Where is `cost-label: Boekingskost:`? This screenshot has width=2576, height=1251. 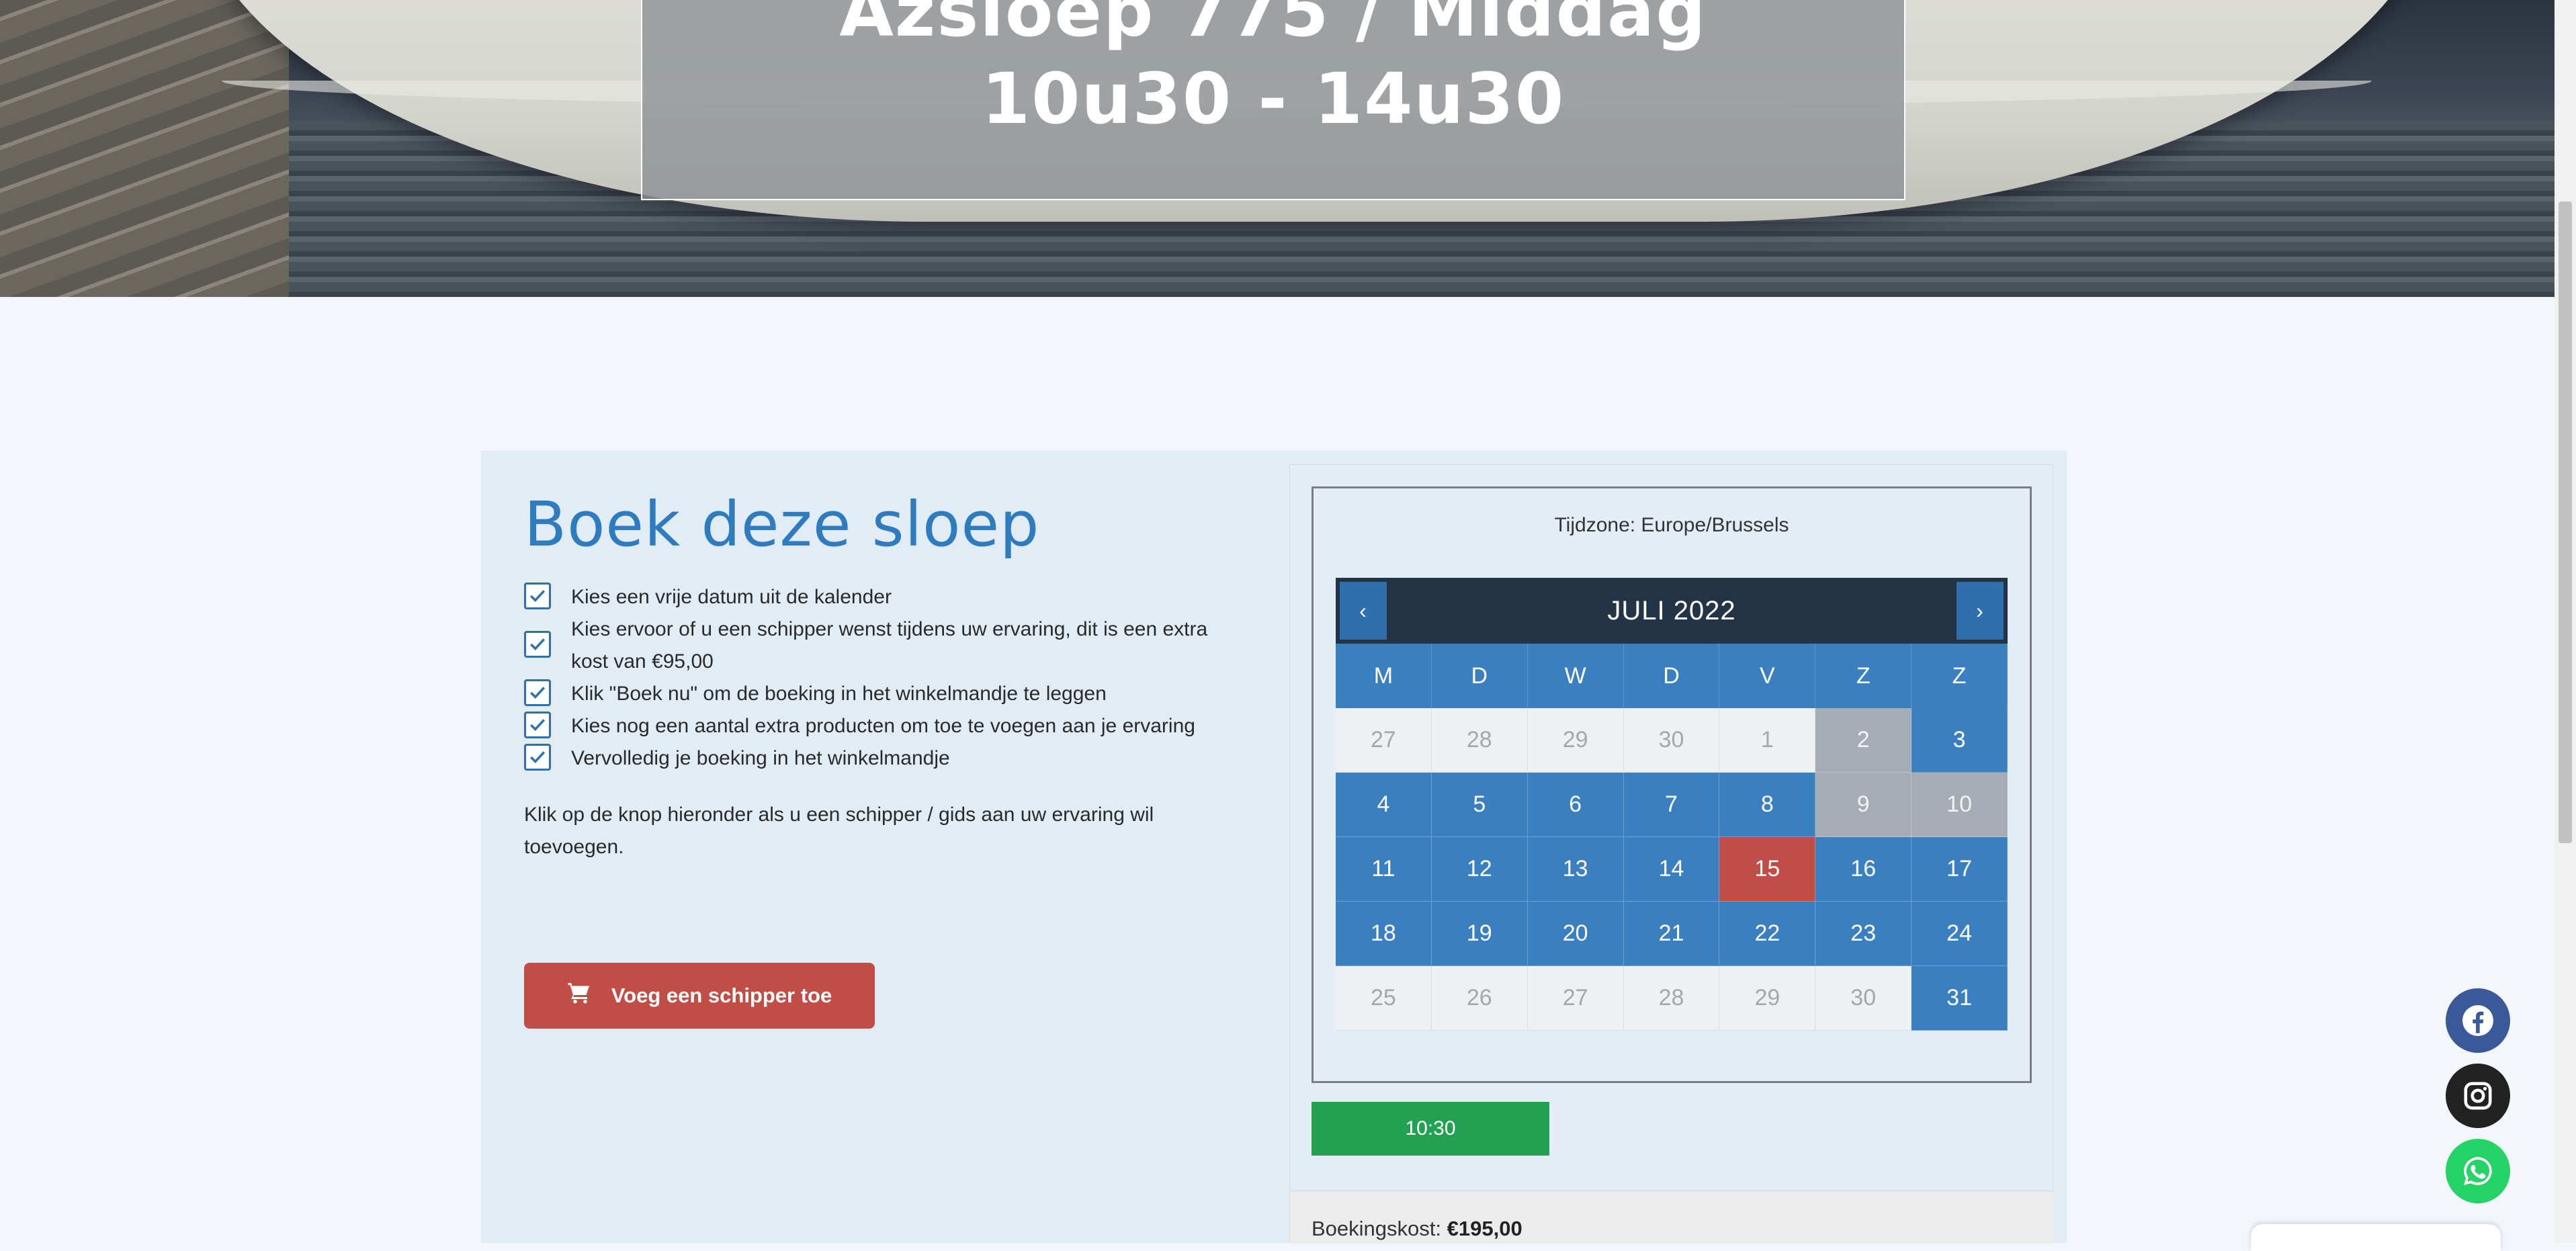
cost-label: Boekingskost: is located at coordinates (1376, 1228).